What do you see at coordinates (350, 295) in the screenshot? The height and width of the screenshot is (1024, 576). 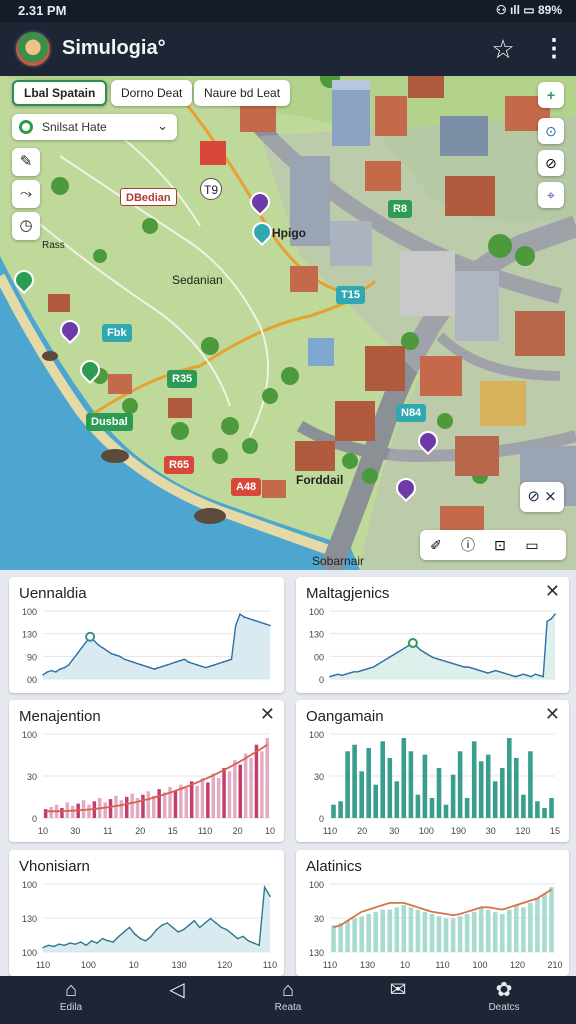 I see `map-tag-t15: T15` at bounding box center [350, 295].